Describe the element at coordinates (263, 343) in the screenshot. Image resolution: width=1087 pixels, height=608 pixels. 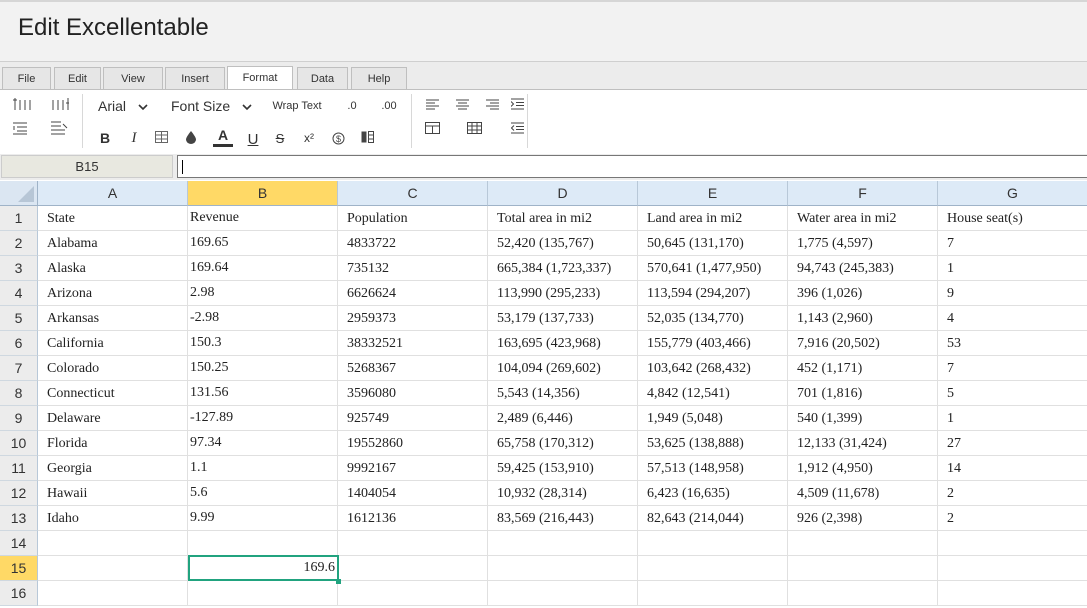
I see `cell-b6: 150.3` at that location.